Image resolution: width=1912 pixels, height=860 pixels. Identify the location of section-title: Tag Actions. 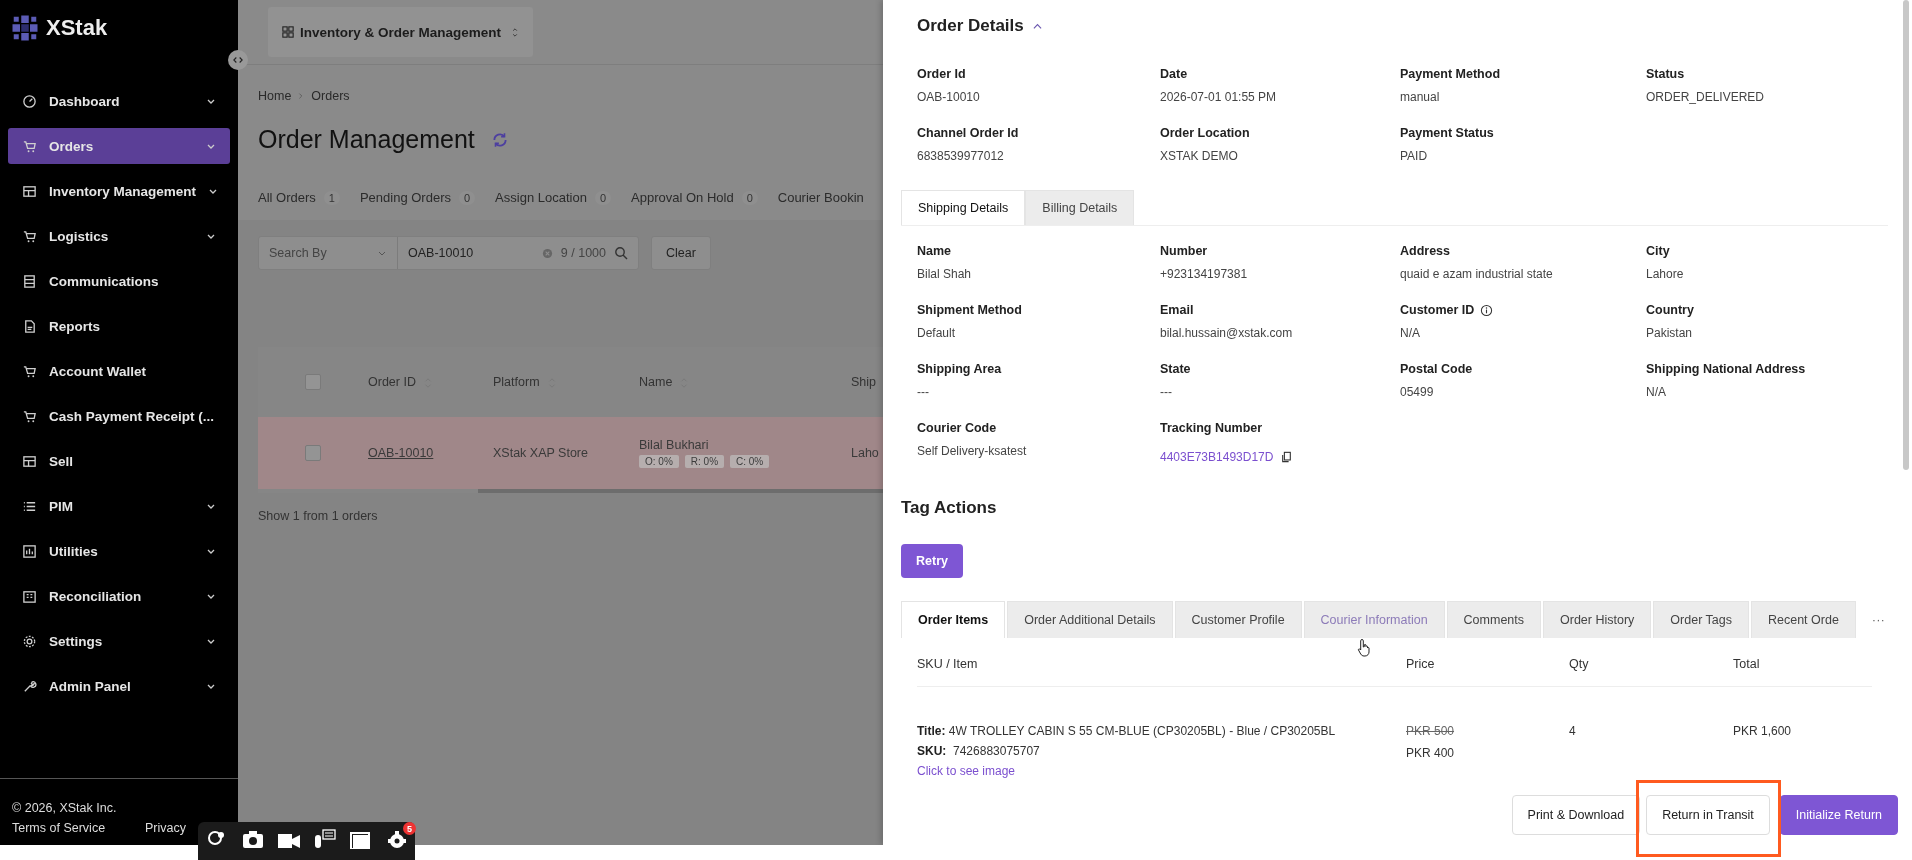
(949, 508).